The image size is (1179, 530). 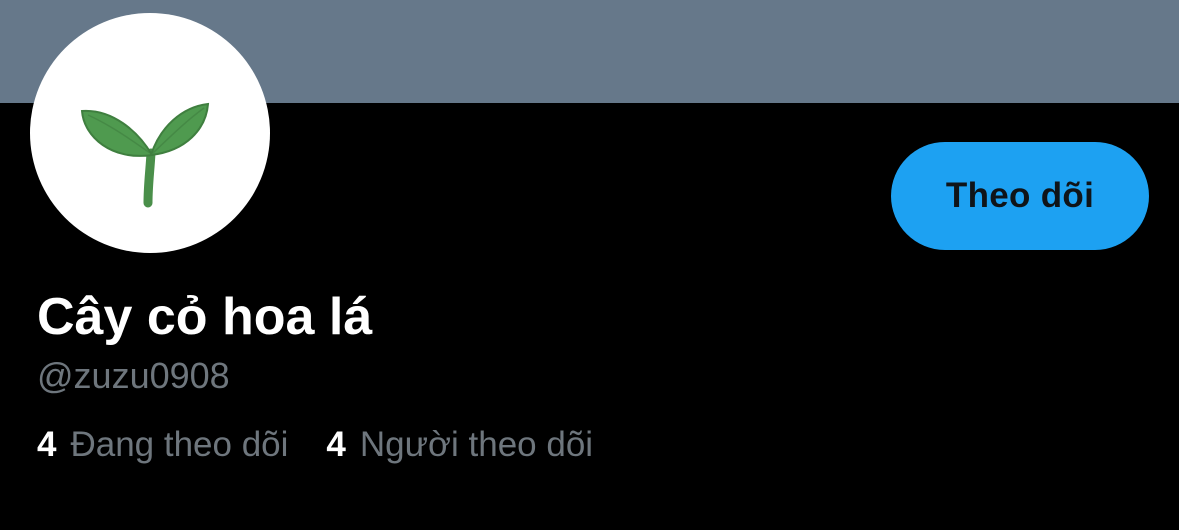 What do you see at coordinates (476, 444) in the screenshot?
I see `followers-label: Người theo dõi` at bounding box center [476, 444].